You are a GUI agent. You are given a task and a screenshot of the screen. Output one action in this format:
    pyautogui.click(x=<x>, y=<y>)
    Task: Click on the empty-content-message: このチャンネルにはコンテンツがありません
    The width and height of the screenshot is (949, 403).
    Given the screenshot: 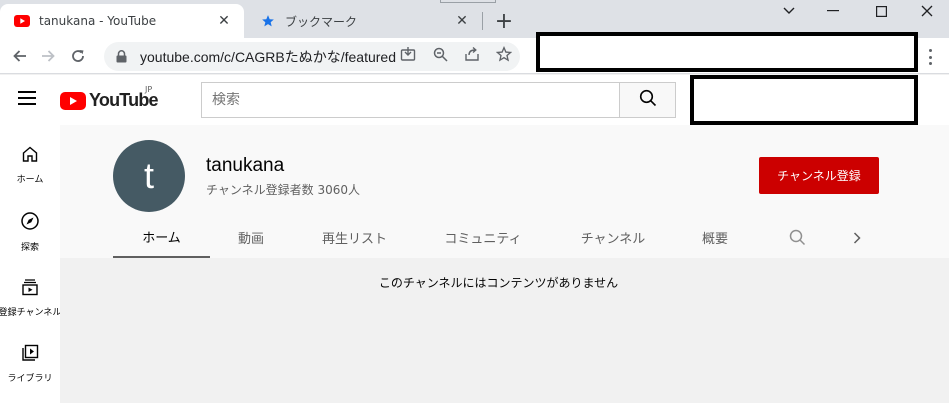 What is the action you would take?
    pyautogui.click(x=498, y=283)
    